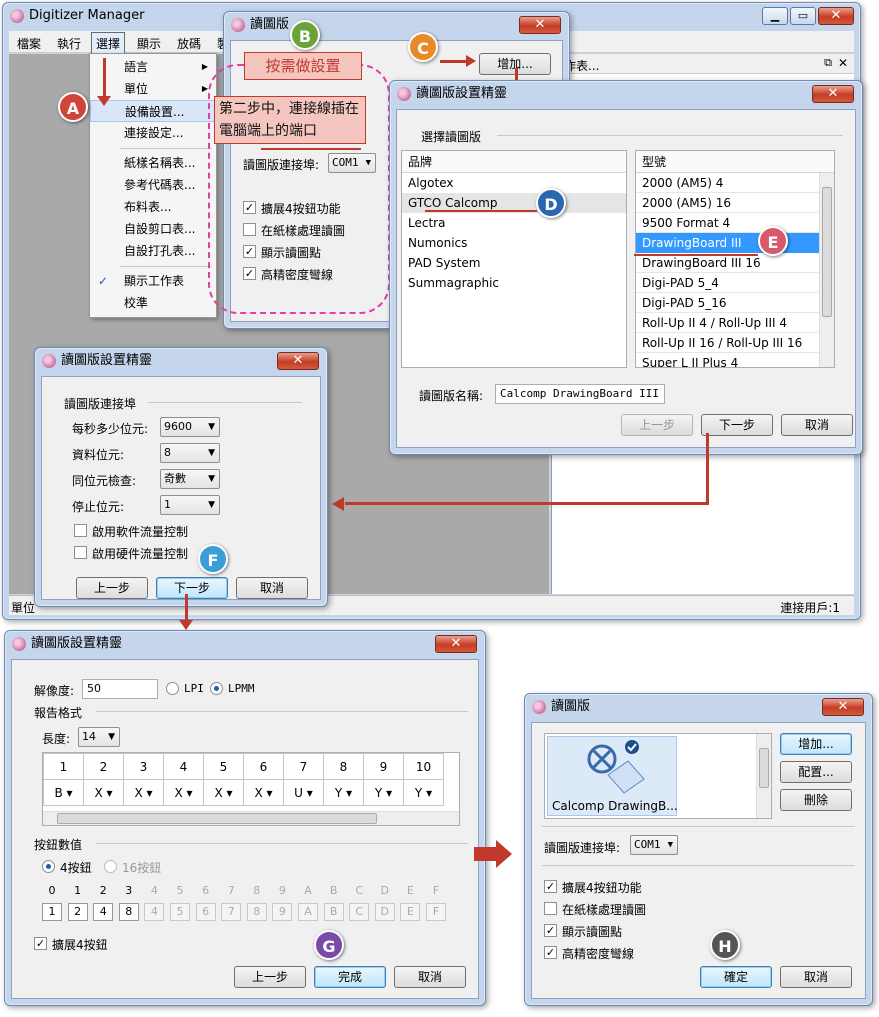 The image size is (879, 1017). I want to click on radio-lpi, so click(172, 688).